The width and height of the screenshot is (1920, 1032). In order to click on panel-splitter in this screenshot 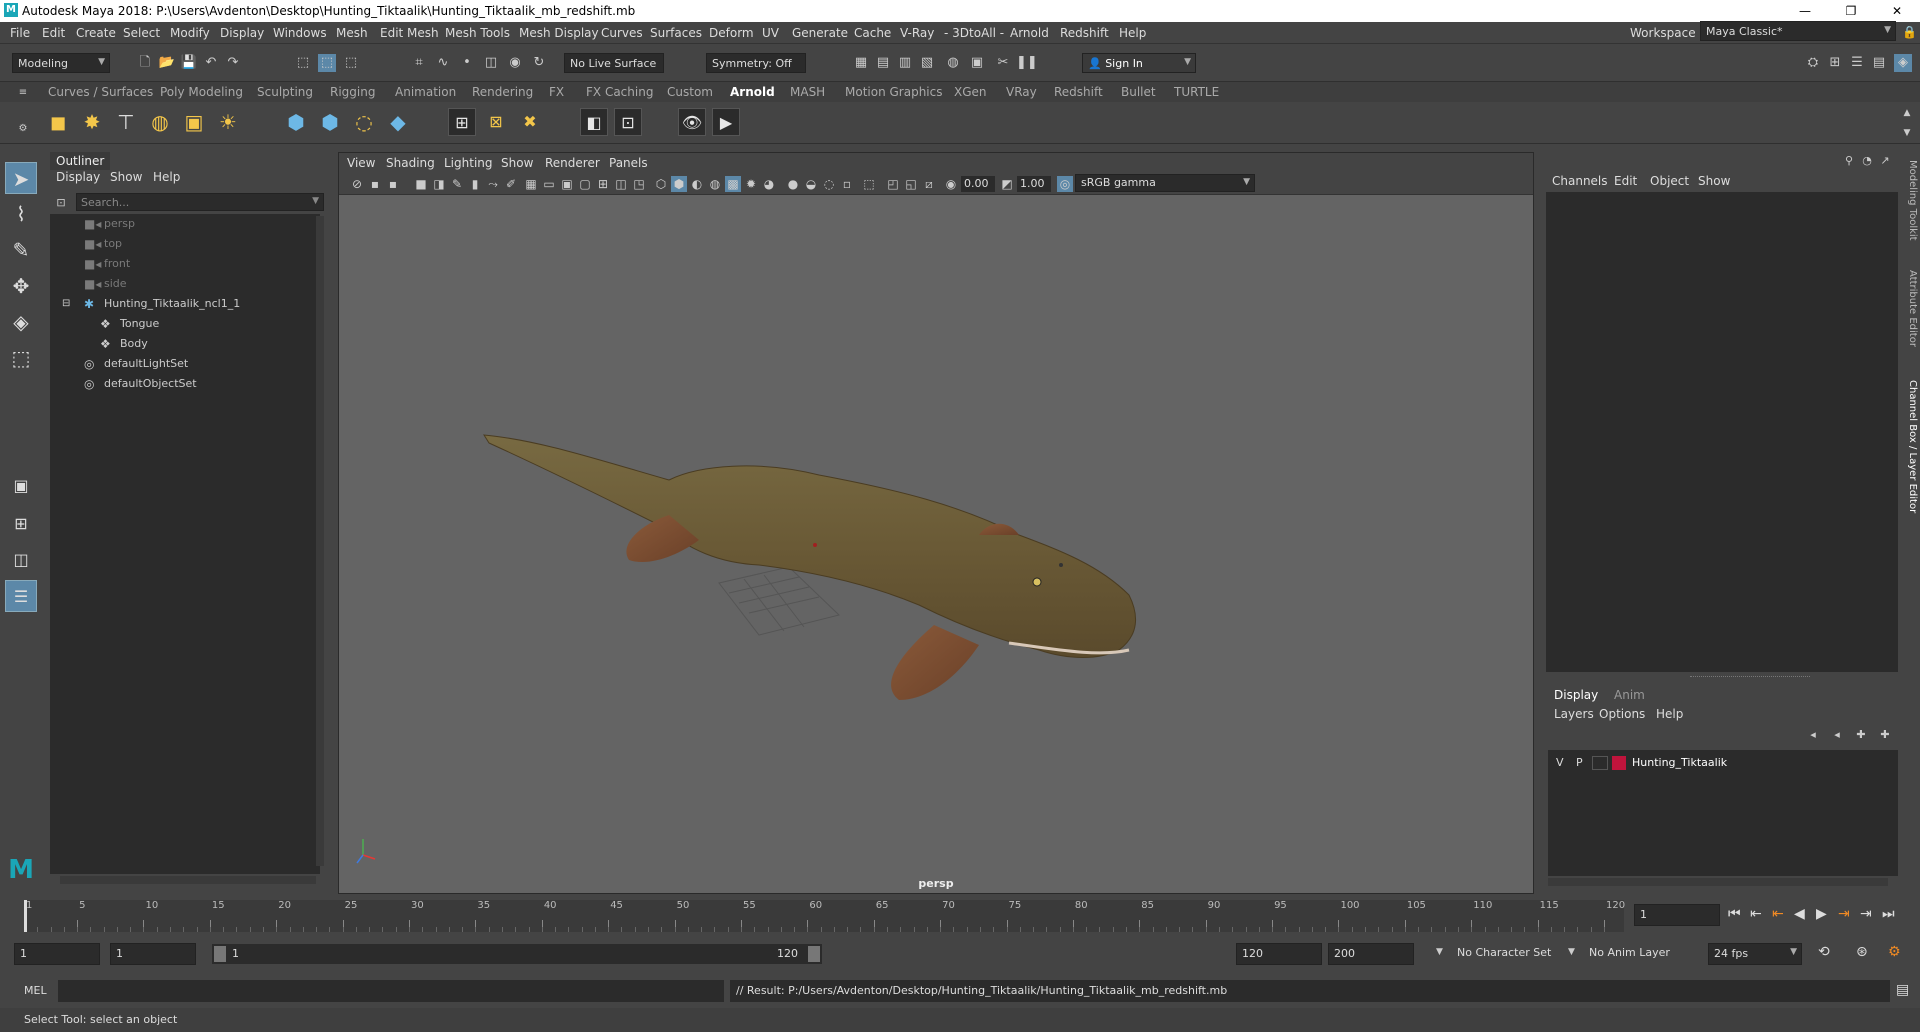, I will do `click(1750, 678)`.